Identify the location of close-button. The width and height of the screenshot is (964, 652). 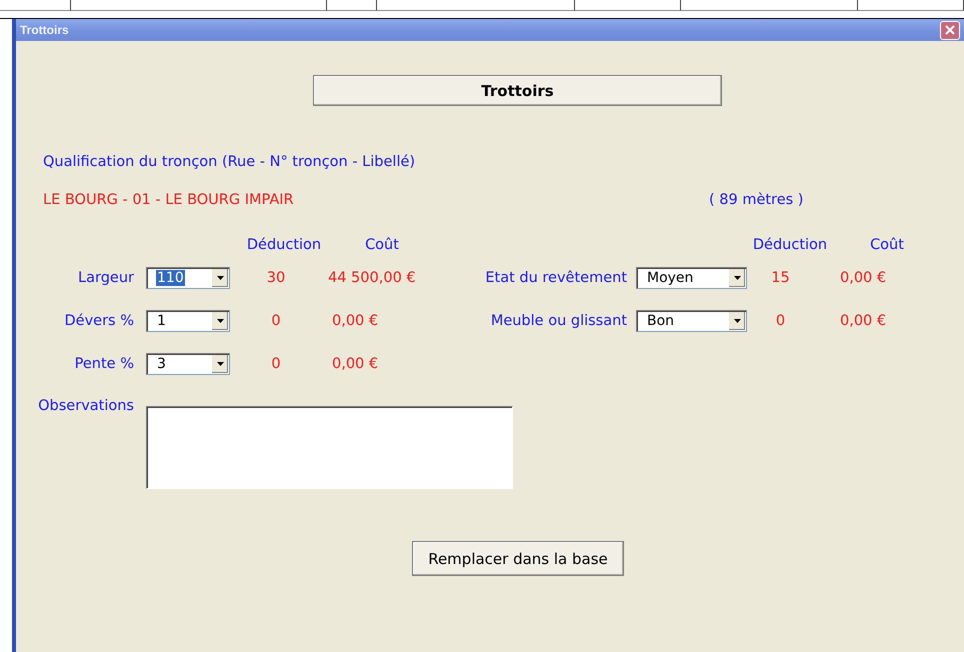
(950, 30).